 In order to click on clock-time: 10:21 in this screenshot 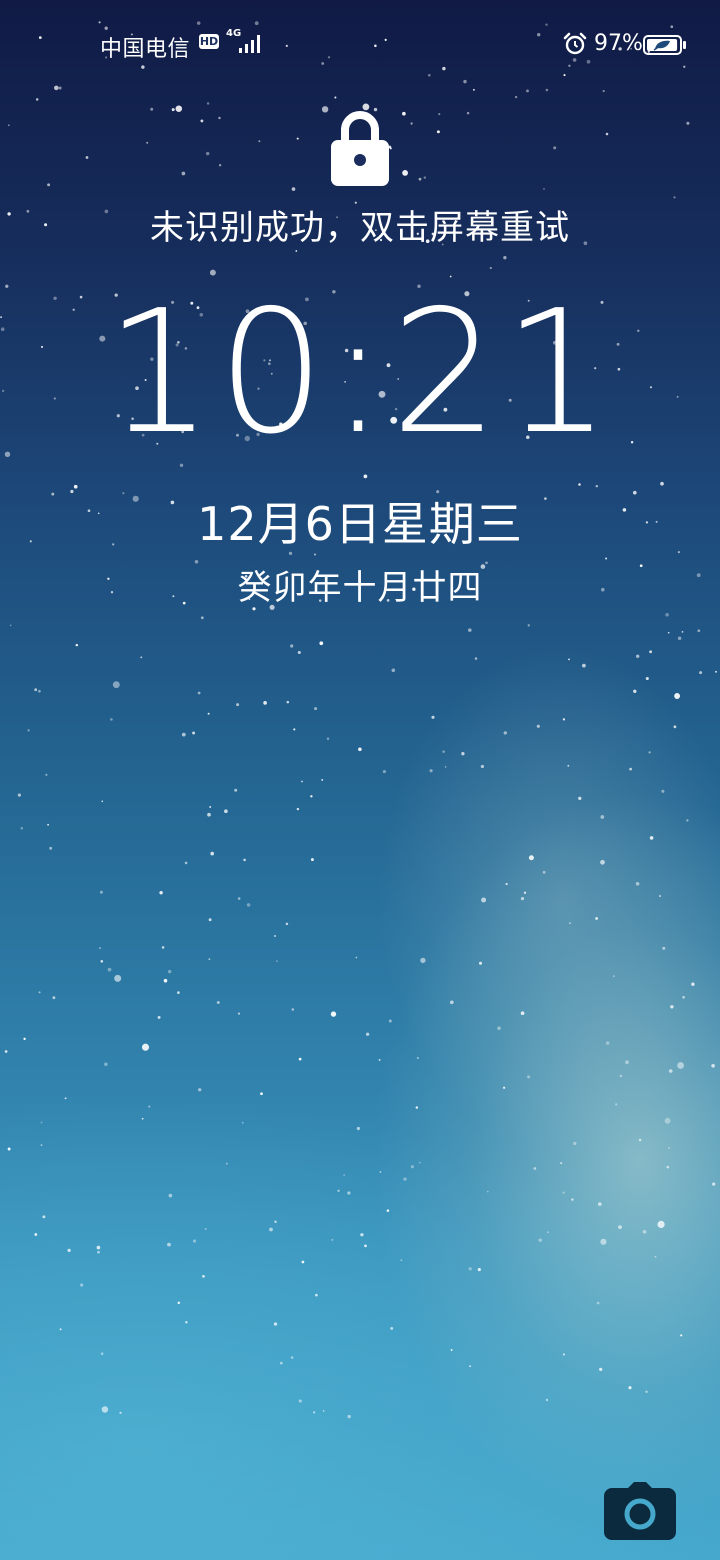, I will do `click(360, 373)`.